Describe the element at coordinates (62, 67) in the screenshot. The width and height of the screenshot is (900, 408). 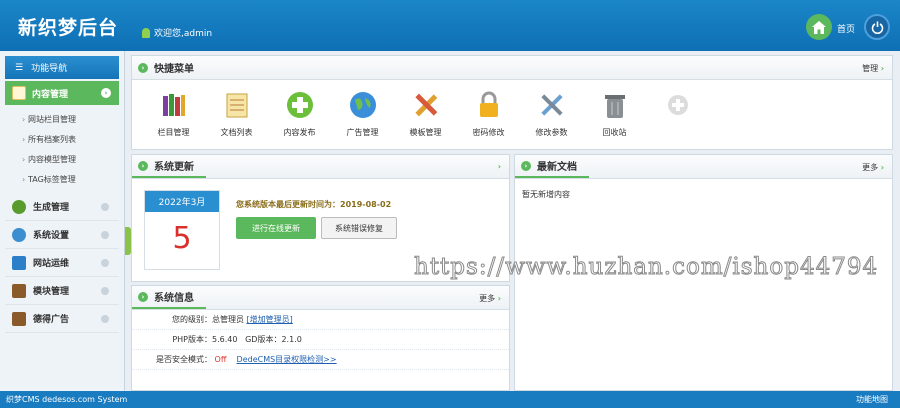
I see `nav-title: ☰ 功能导航` at that location.